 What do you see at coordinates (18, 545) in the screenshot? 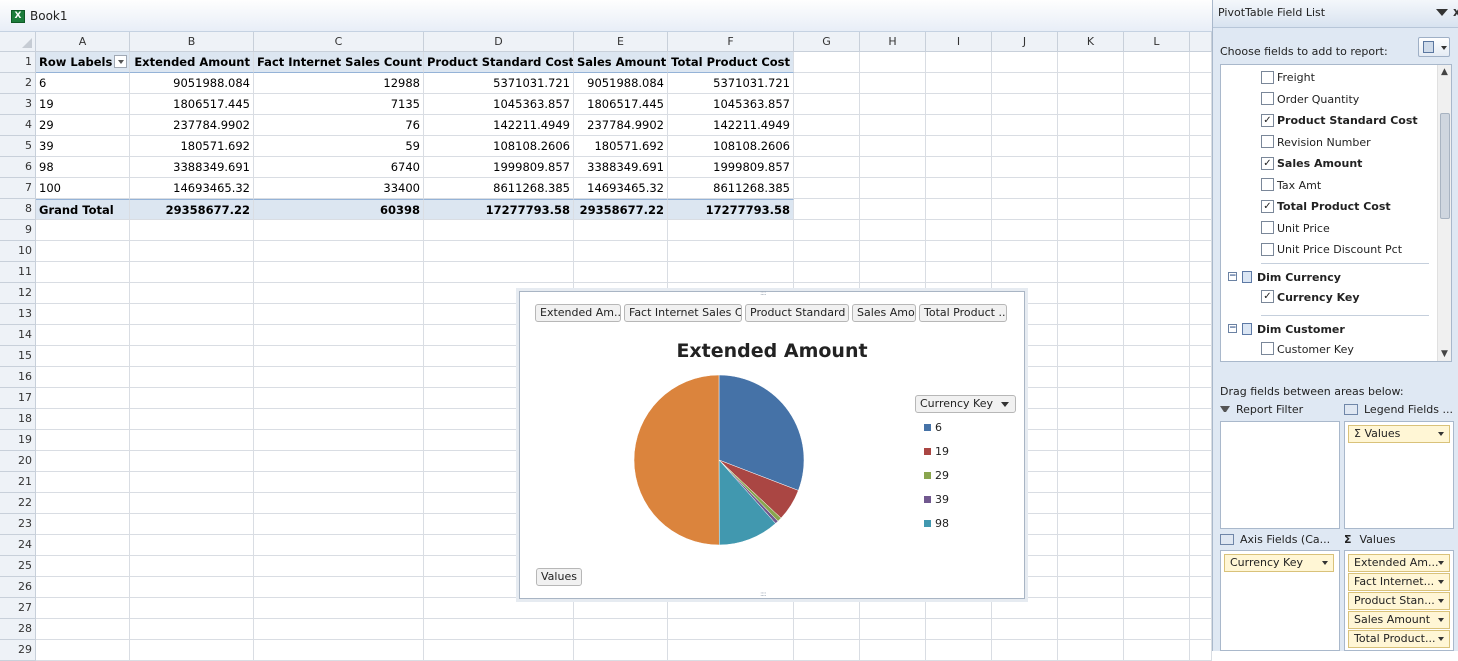
I see `row-header-24: 24` at bounding box center [18, 545].